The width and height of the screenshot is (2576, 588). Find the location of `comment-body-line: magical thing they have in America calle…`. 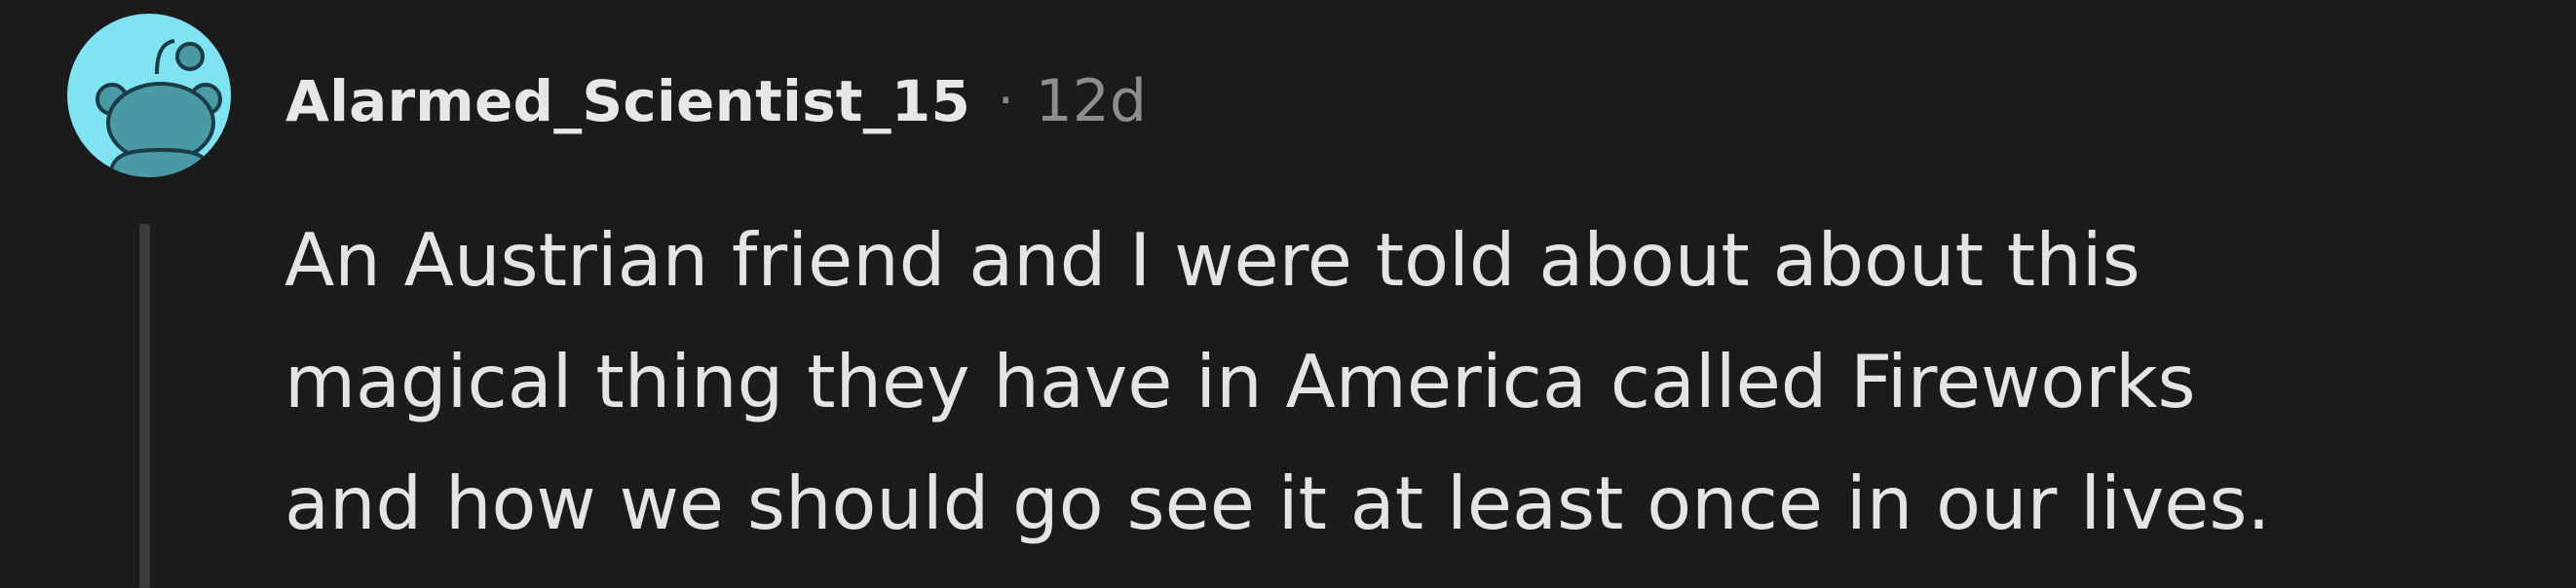

comment-body-line: magical thing they have in America calle… is located at coordinates (1240, 381).